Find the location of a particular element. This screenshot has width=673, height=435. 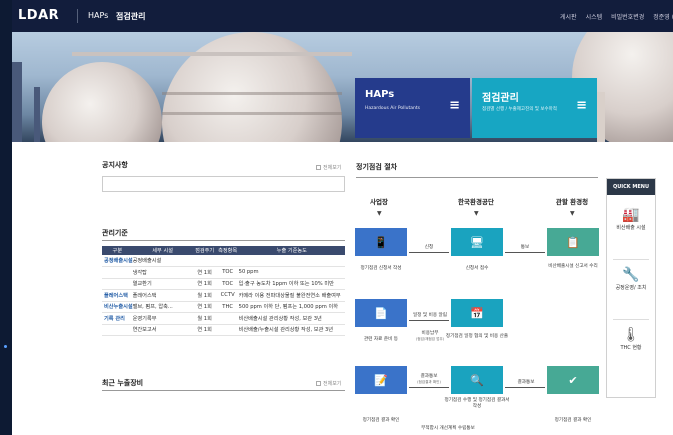

cell-item is located at coordinates (227, 261).